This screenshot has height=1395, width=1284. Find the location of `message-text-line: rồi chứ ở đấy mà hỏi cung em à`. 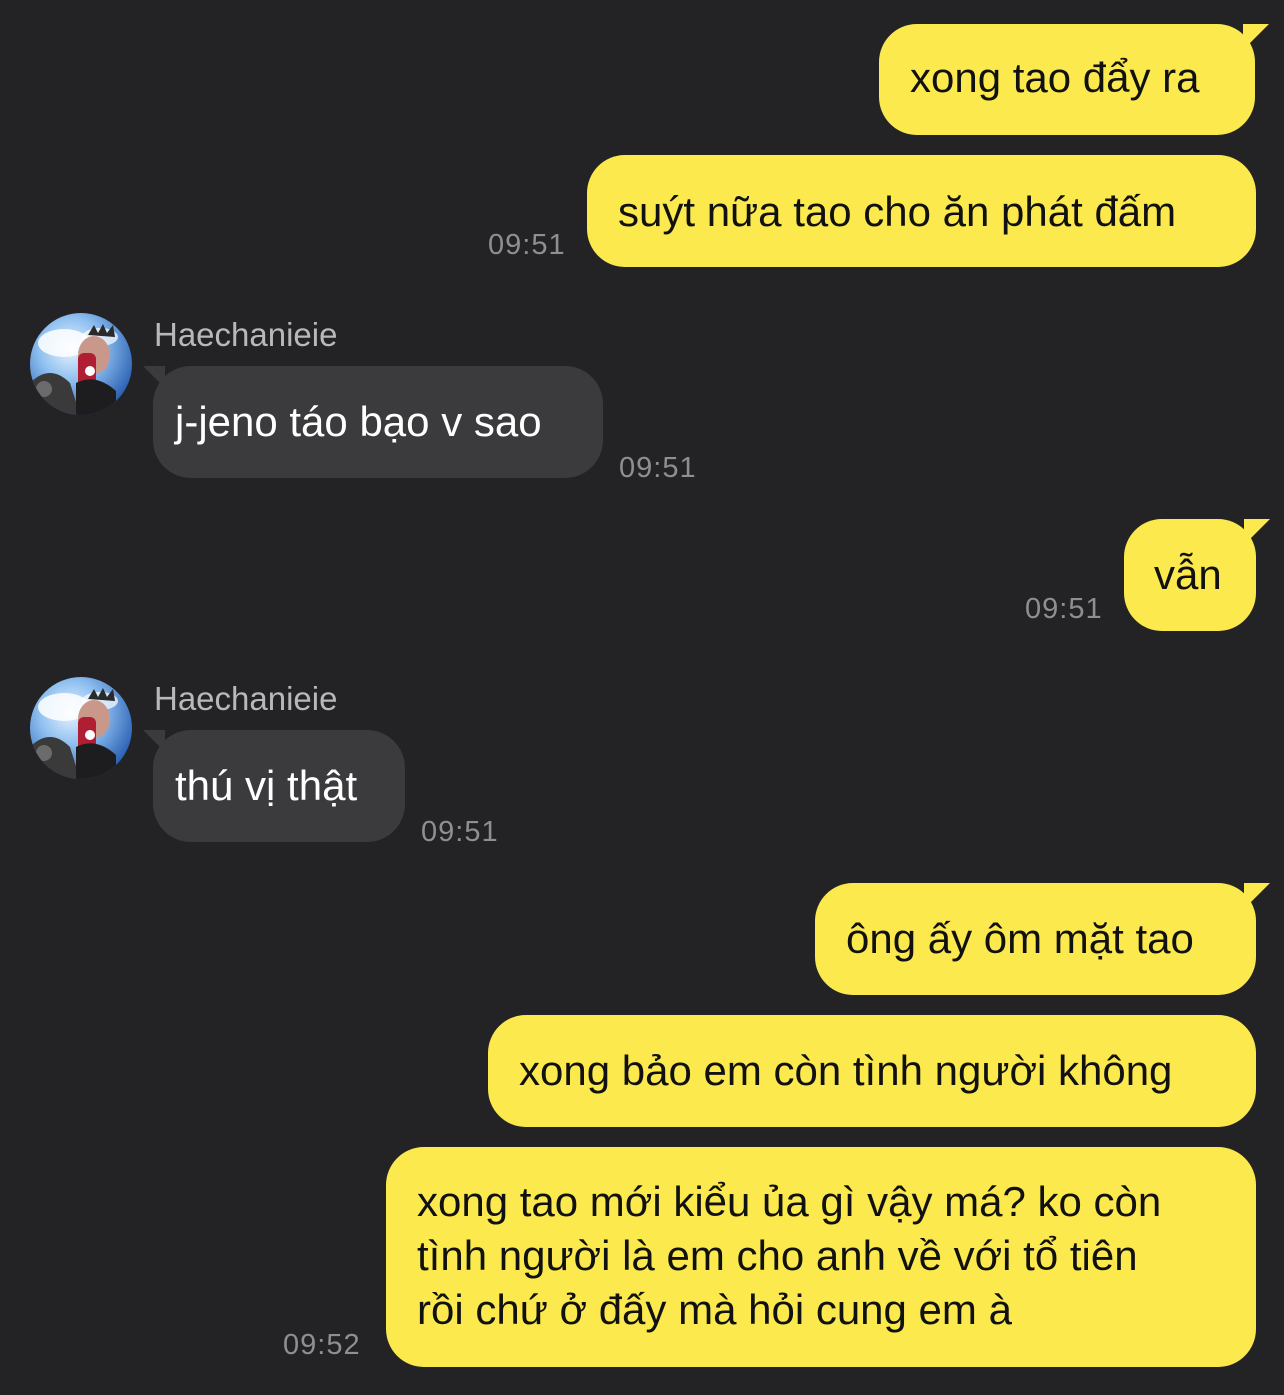

message-text-line: rồi chứ ở đấy mà hỏi cung em à is located at coordinates (714, 1309).